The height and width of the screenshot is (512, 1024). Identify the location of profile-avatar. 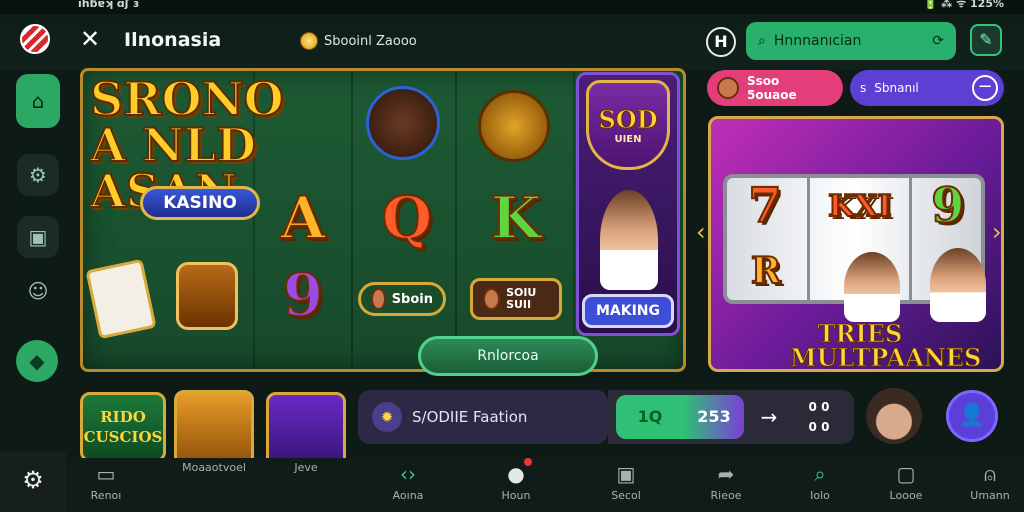
(894, 416).